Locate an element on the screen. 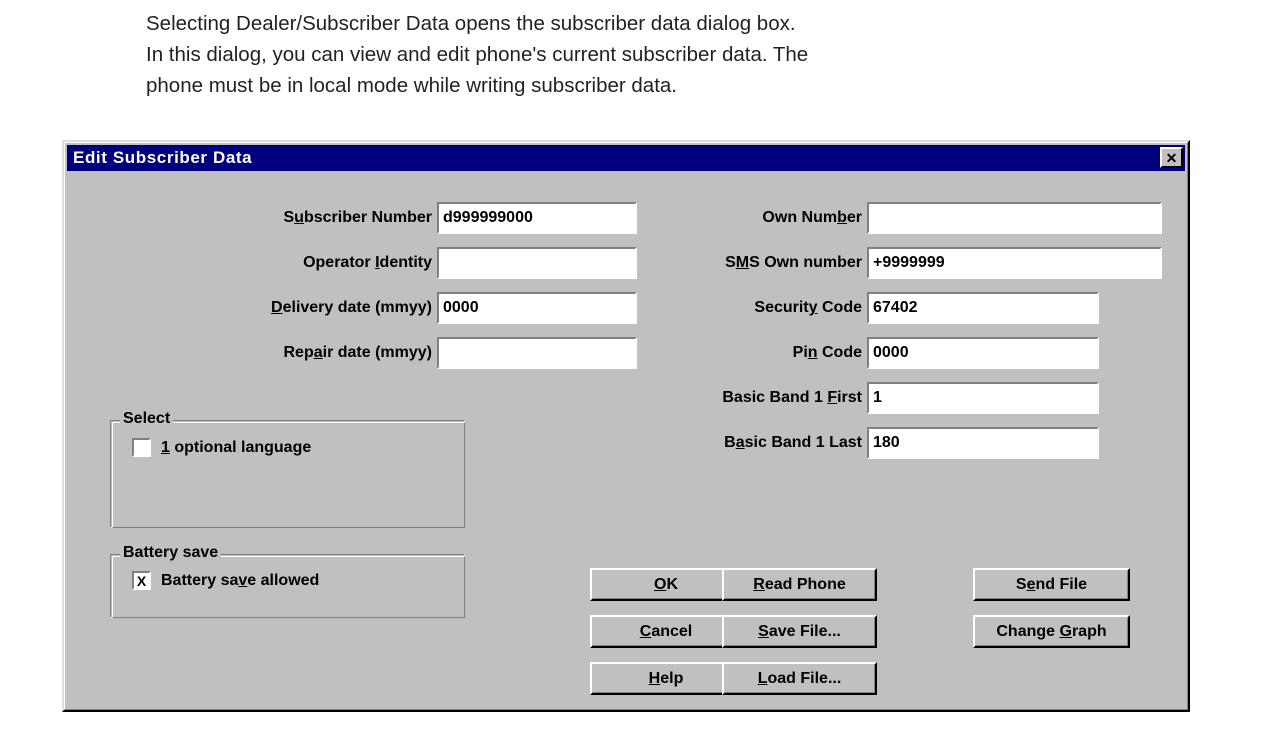  ok-button-label: OK is located at coordinates (665, 584).